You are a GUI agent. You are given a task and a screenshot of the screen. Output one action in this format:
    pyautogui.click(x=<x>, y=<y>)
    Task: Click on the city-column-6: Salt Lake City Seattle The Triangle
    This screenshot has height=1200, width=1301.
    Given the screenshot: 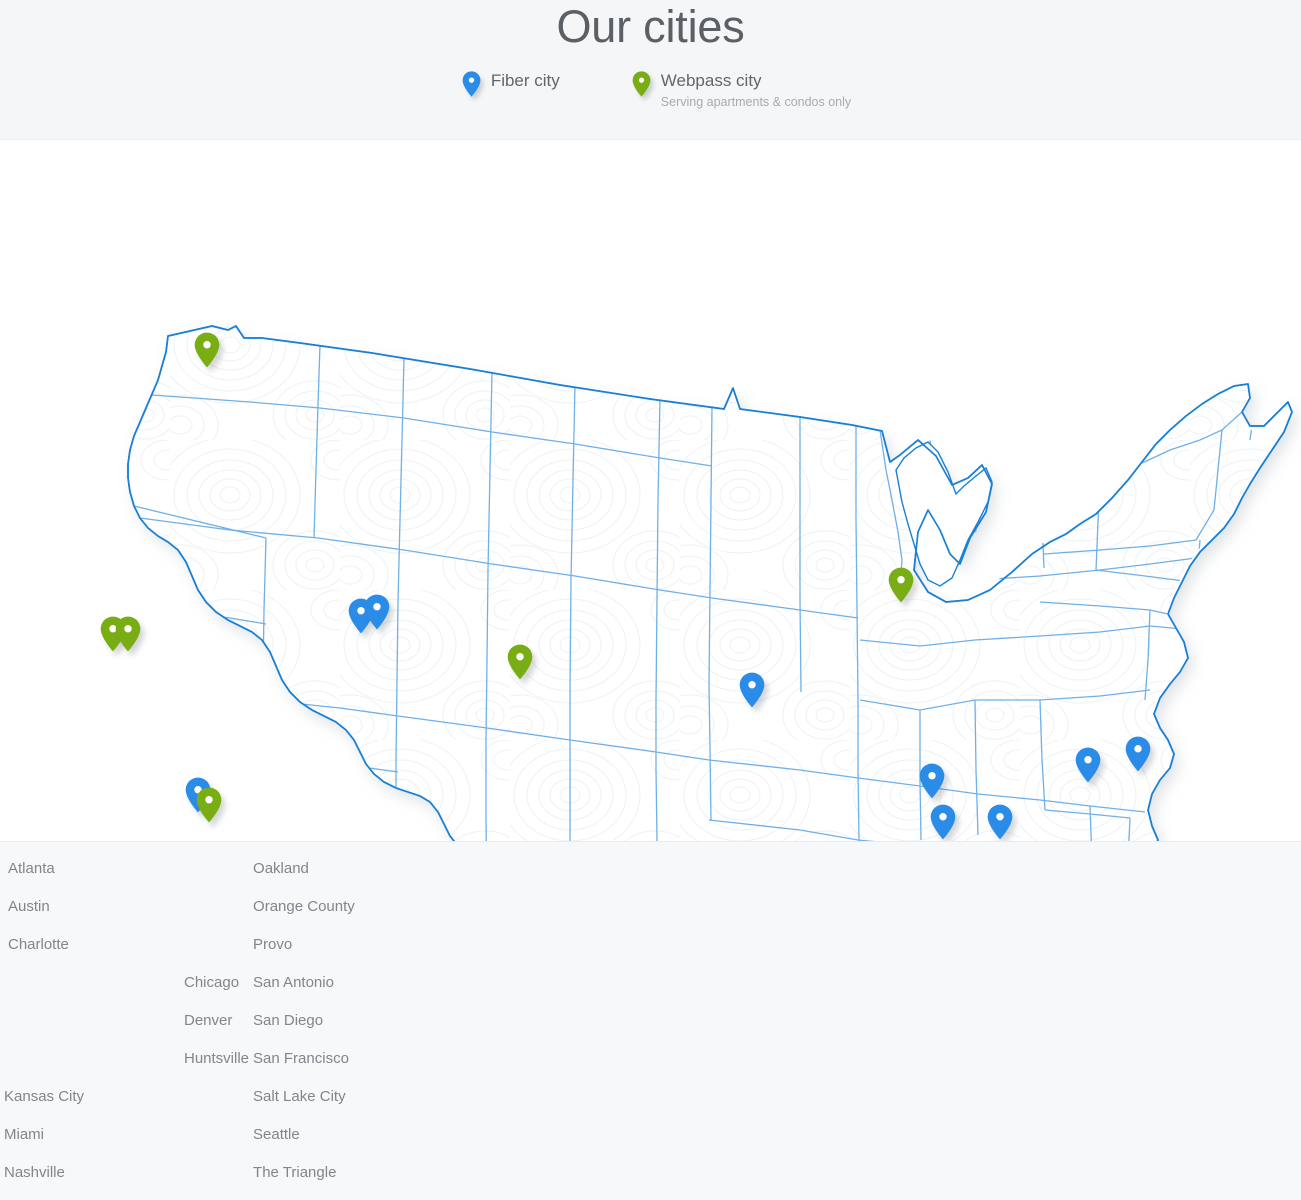 What is the action you would take?
    pyautogui.click(x=354, y=1135)
    